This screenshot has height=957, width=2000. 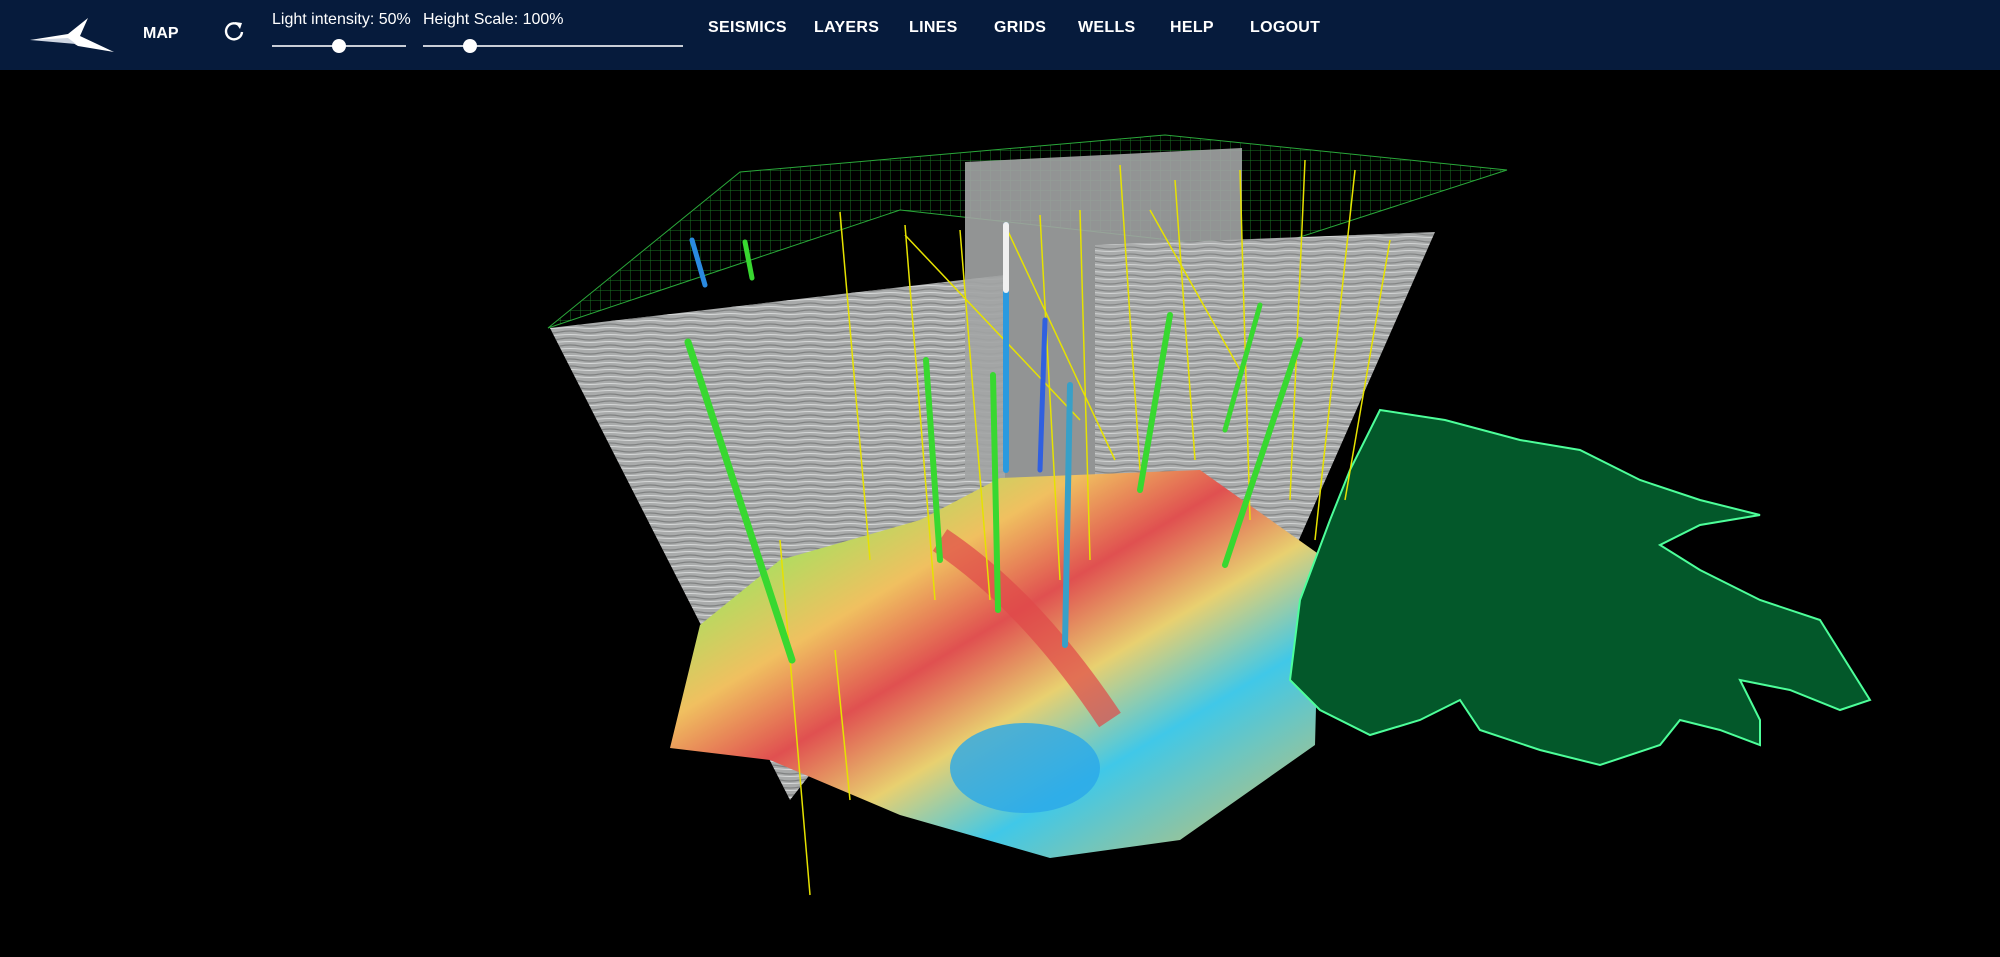 I want to click on light-intensity-label: Light intensity: 50%, so click(x=341, y=19).